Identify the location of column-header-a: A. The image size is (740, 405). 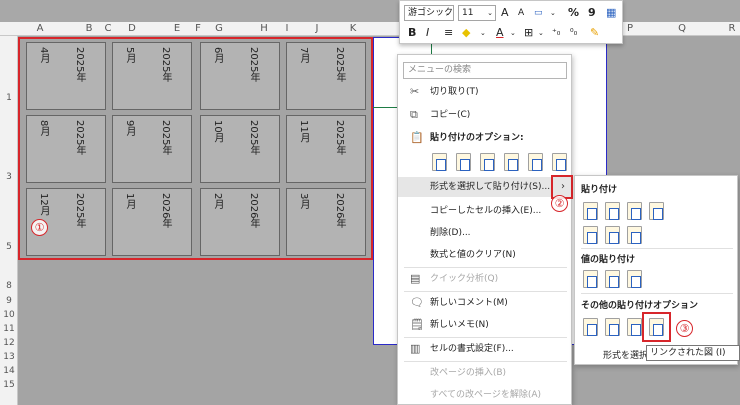
(40, 29).